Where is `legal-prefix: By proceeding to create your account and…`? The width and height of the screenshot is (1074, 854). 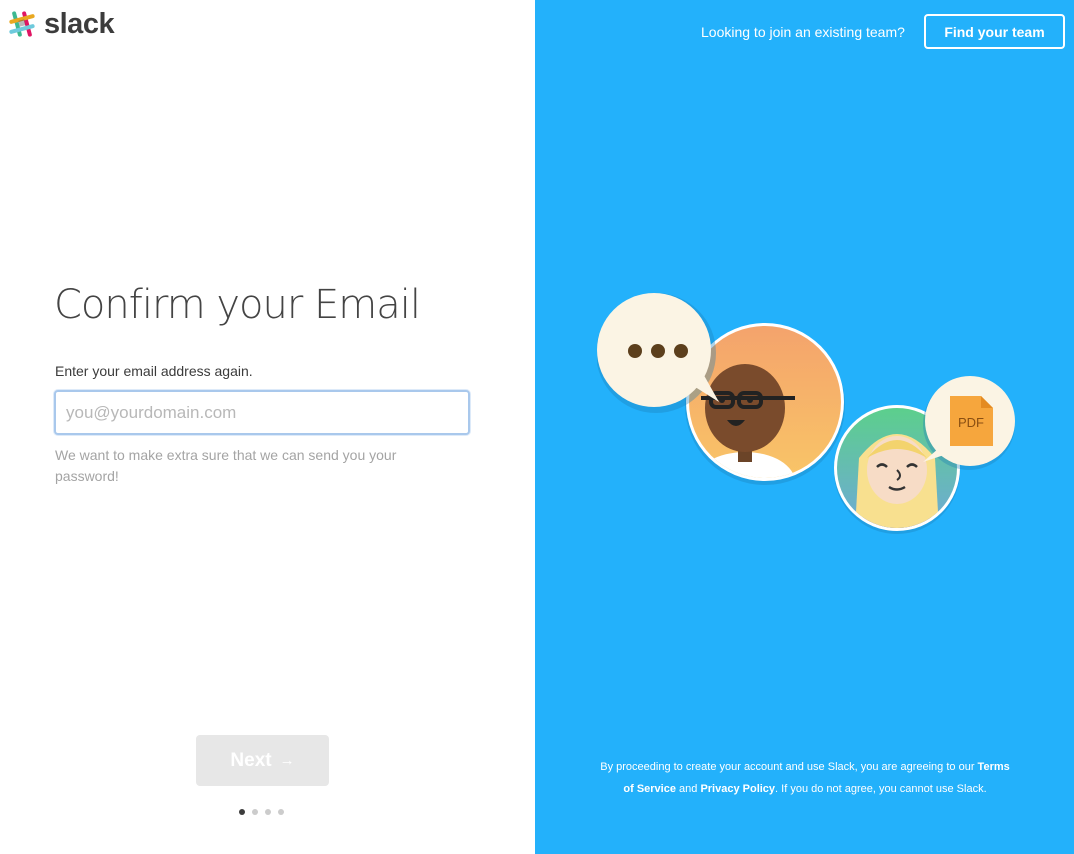
legal-prefix: By proceeding to create your account and… is located at coordinates (789, 767).